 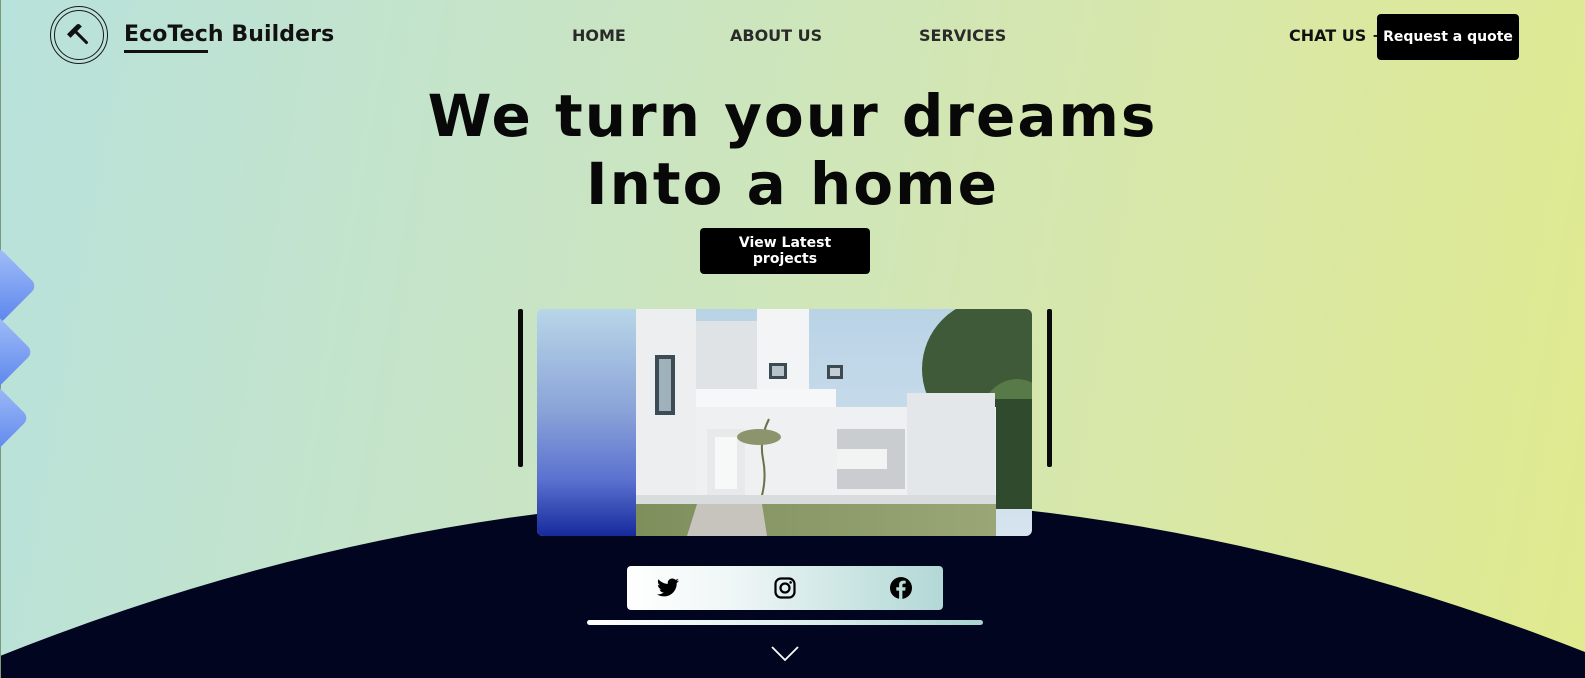 I want to click on facebook-icon, so click(x=901, y=588).